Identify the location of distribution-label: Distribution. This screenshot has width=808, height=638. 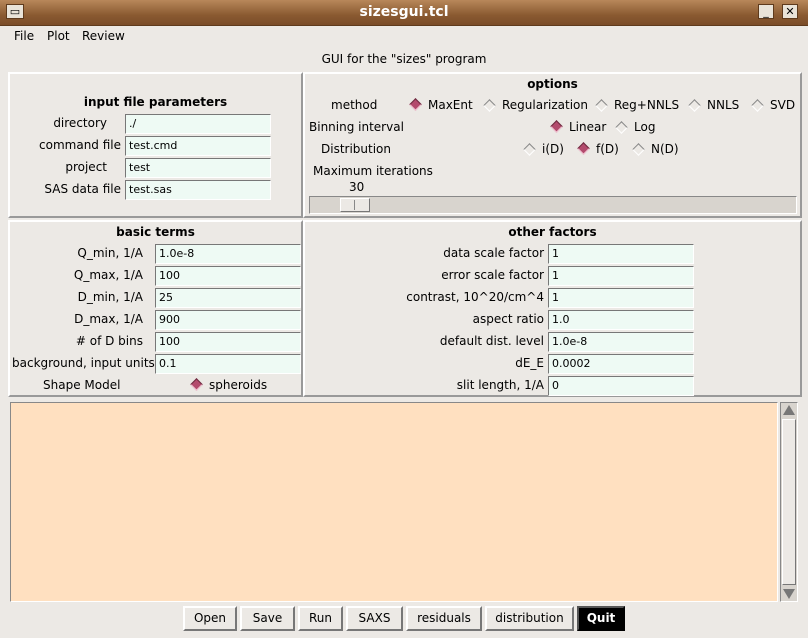
(356, 149).